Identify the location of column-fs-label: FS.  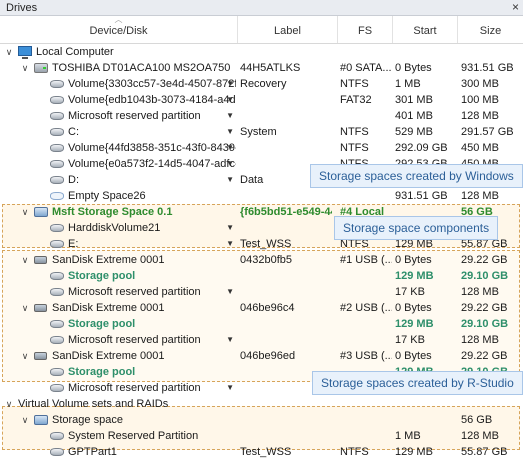
(365, 31).